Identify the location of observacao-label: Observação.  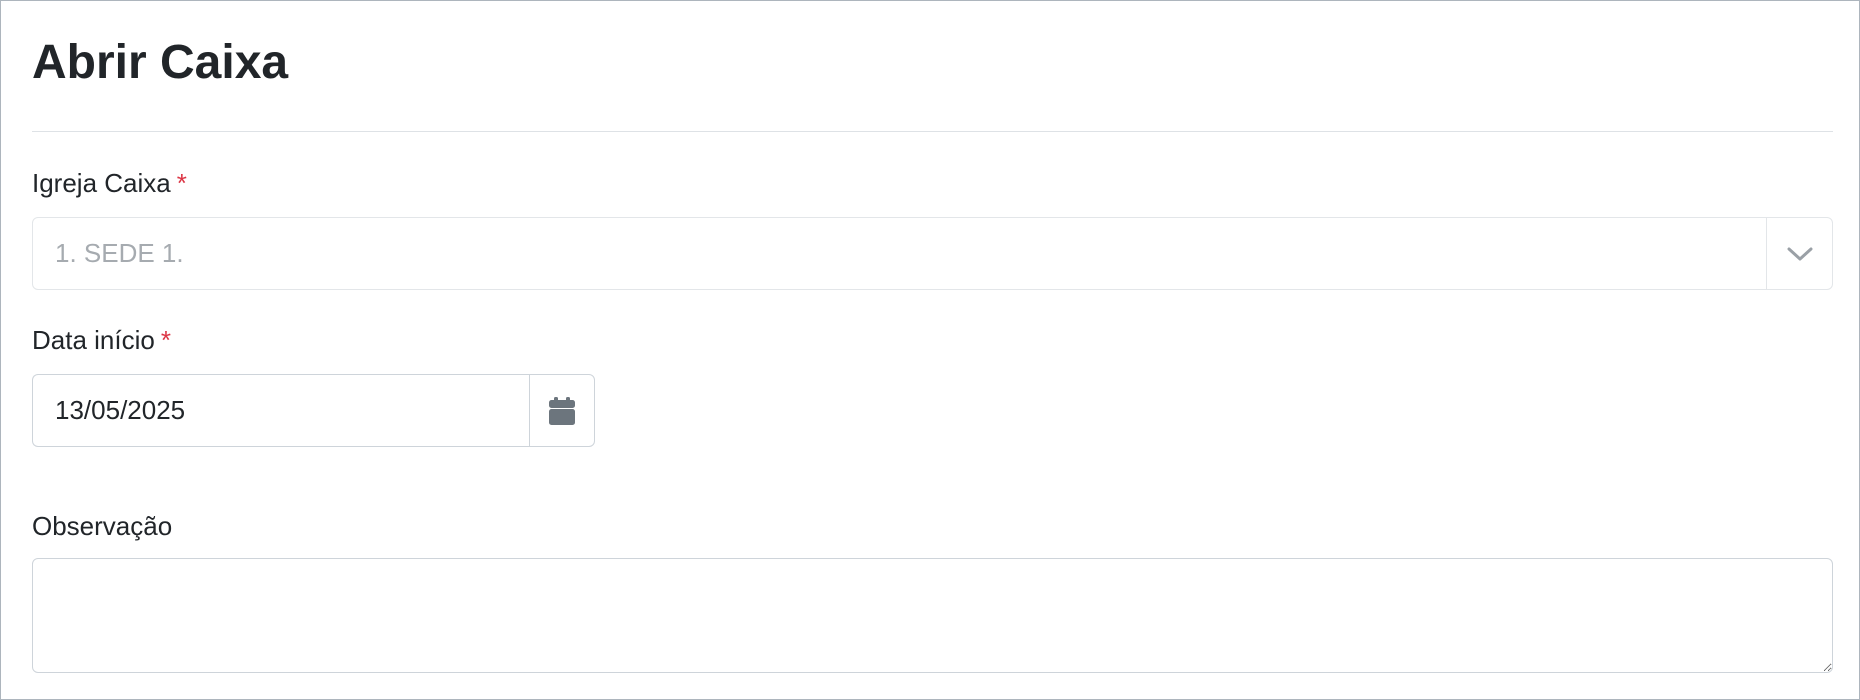
(102, 526).